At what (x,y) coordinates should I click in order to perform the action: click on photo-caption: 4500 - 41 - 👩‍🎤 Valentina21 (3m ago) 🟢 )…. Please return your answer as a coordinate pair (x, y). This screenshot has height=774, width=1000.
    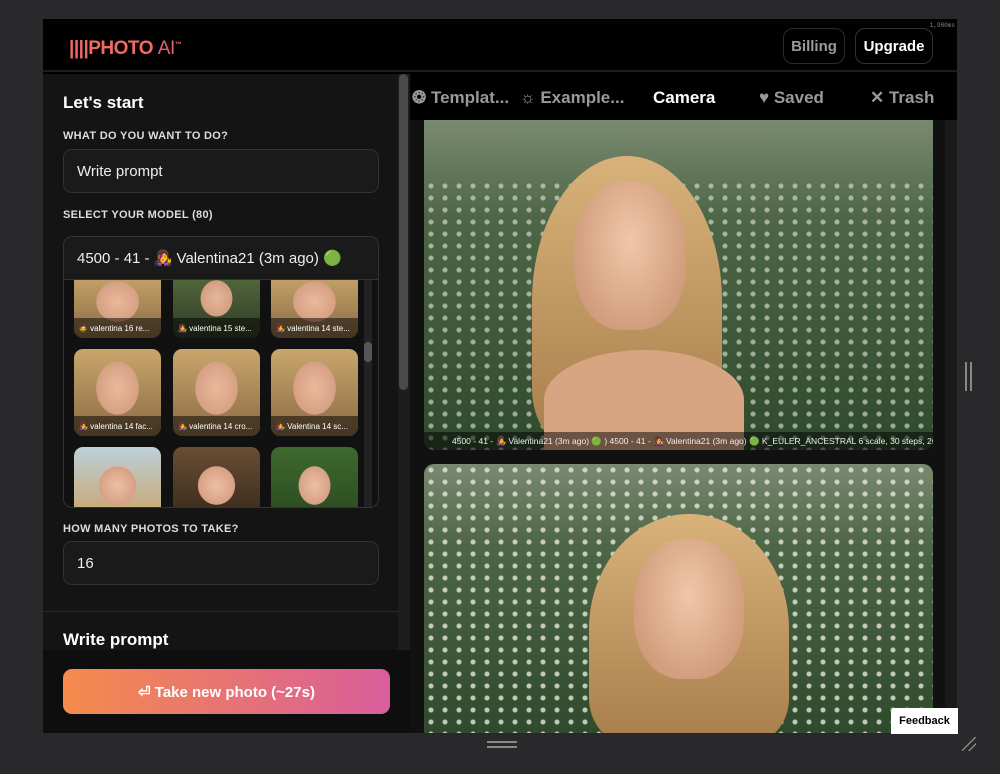
    Looking at the image, I should click on (678, 441).